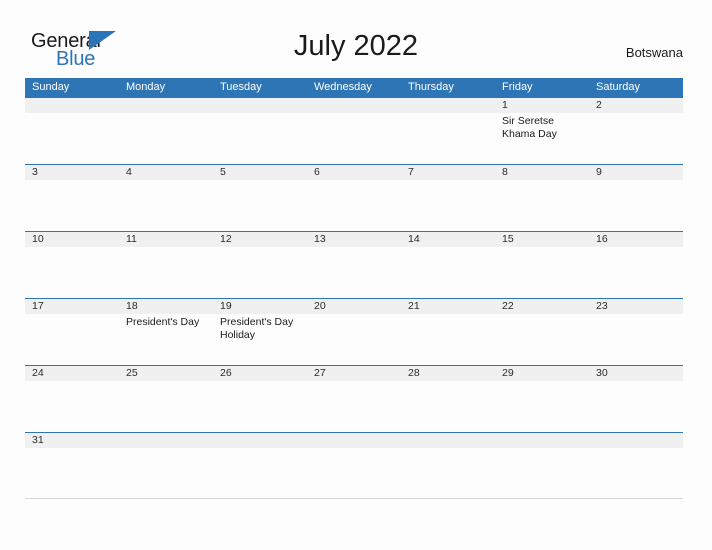 Image resolution: width=712 pixels, height=550 pixels. I want to click on page-header: General Blue July 2022 Botswana, so click(356, 38).